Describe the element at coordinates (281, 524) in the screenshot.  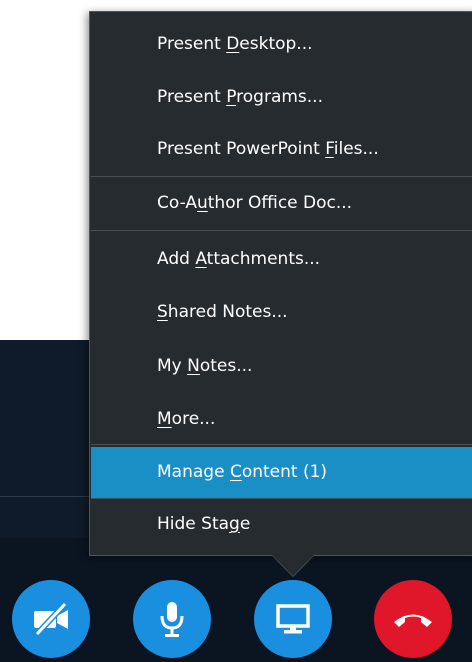
I see `menu-item-hide-stage: Hide Stage` at that location.